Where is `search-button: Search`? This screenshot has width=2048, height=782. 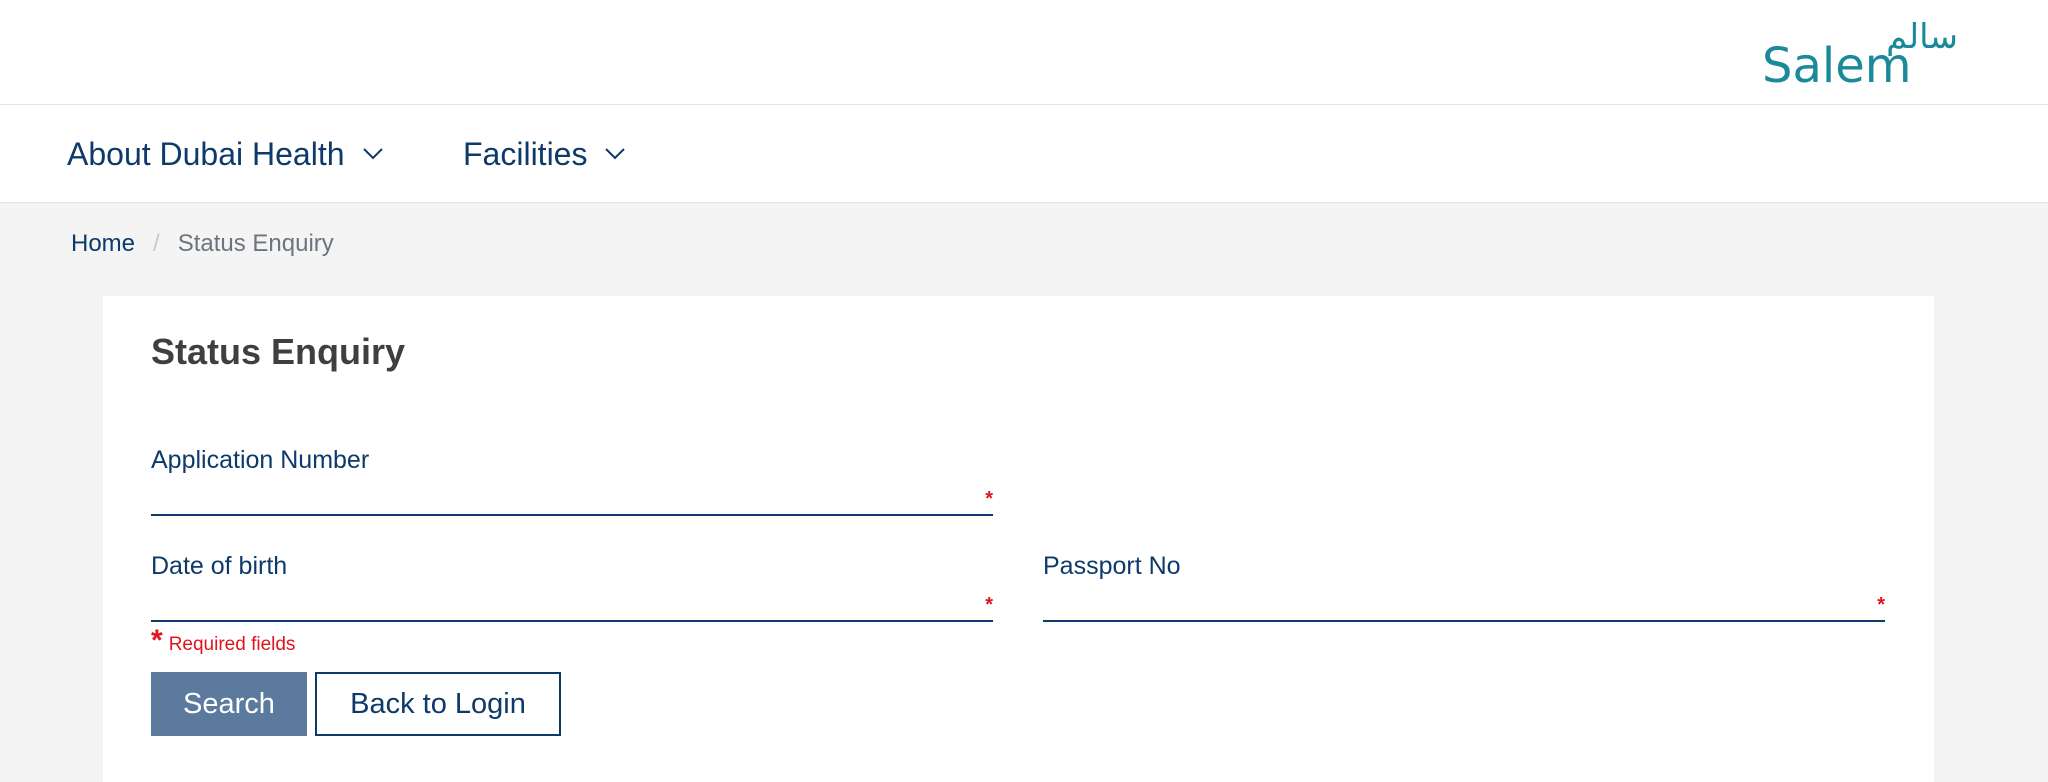 search-button: Search is located at coordinates (229, 704).